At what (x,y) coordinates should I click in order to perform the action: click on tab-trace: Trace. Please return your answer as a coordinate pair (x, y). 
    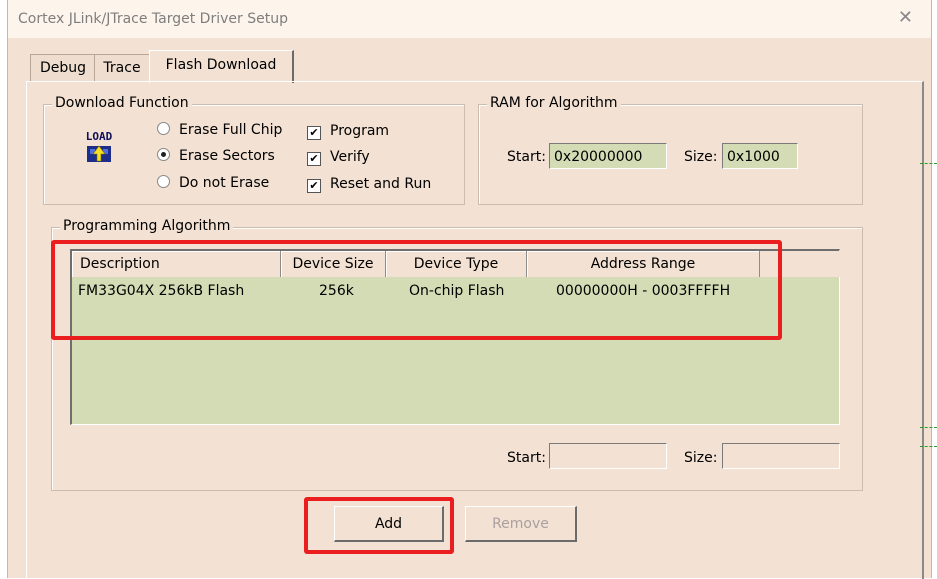
    Looking at the image, I should click on (122, 67).